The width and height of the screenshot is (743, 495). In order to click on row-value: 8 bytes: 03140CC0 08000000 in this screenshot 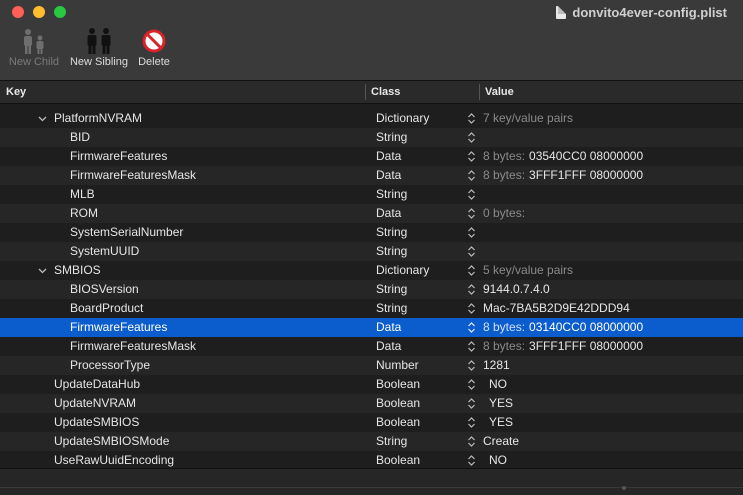, I will do `click(555, 327)`.